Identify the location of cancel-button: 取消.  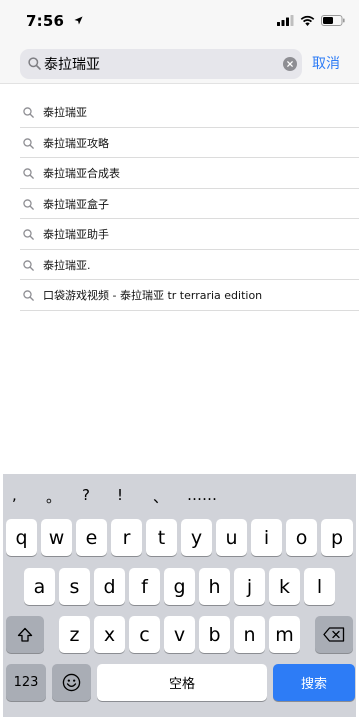
(326, 63).